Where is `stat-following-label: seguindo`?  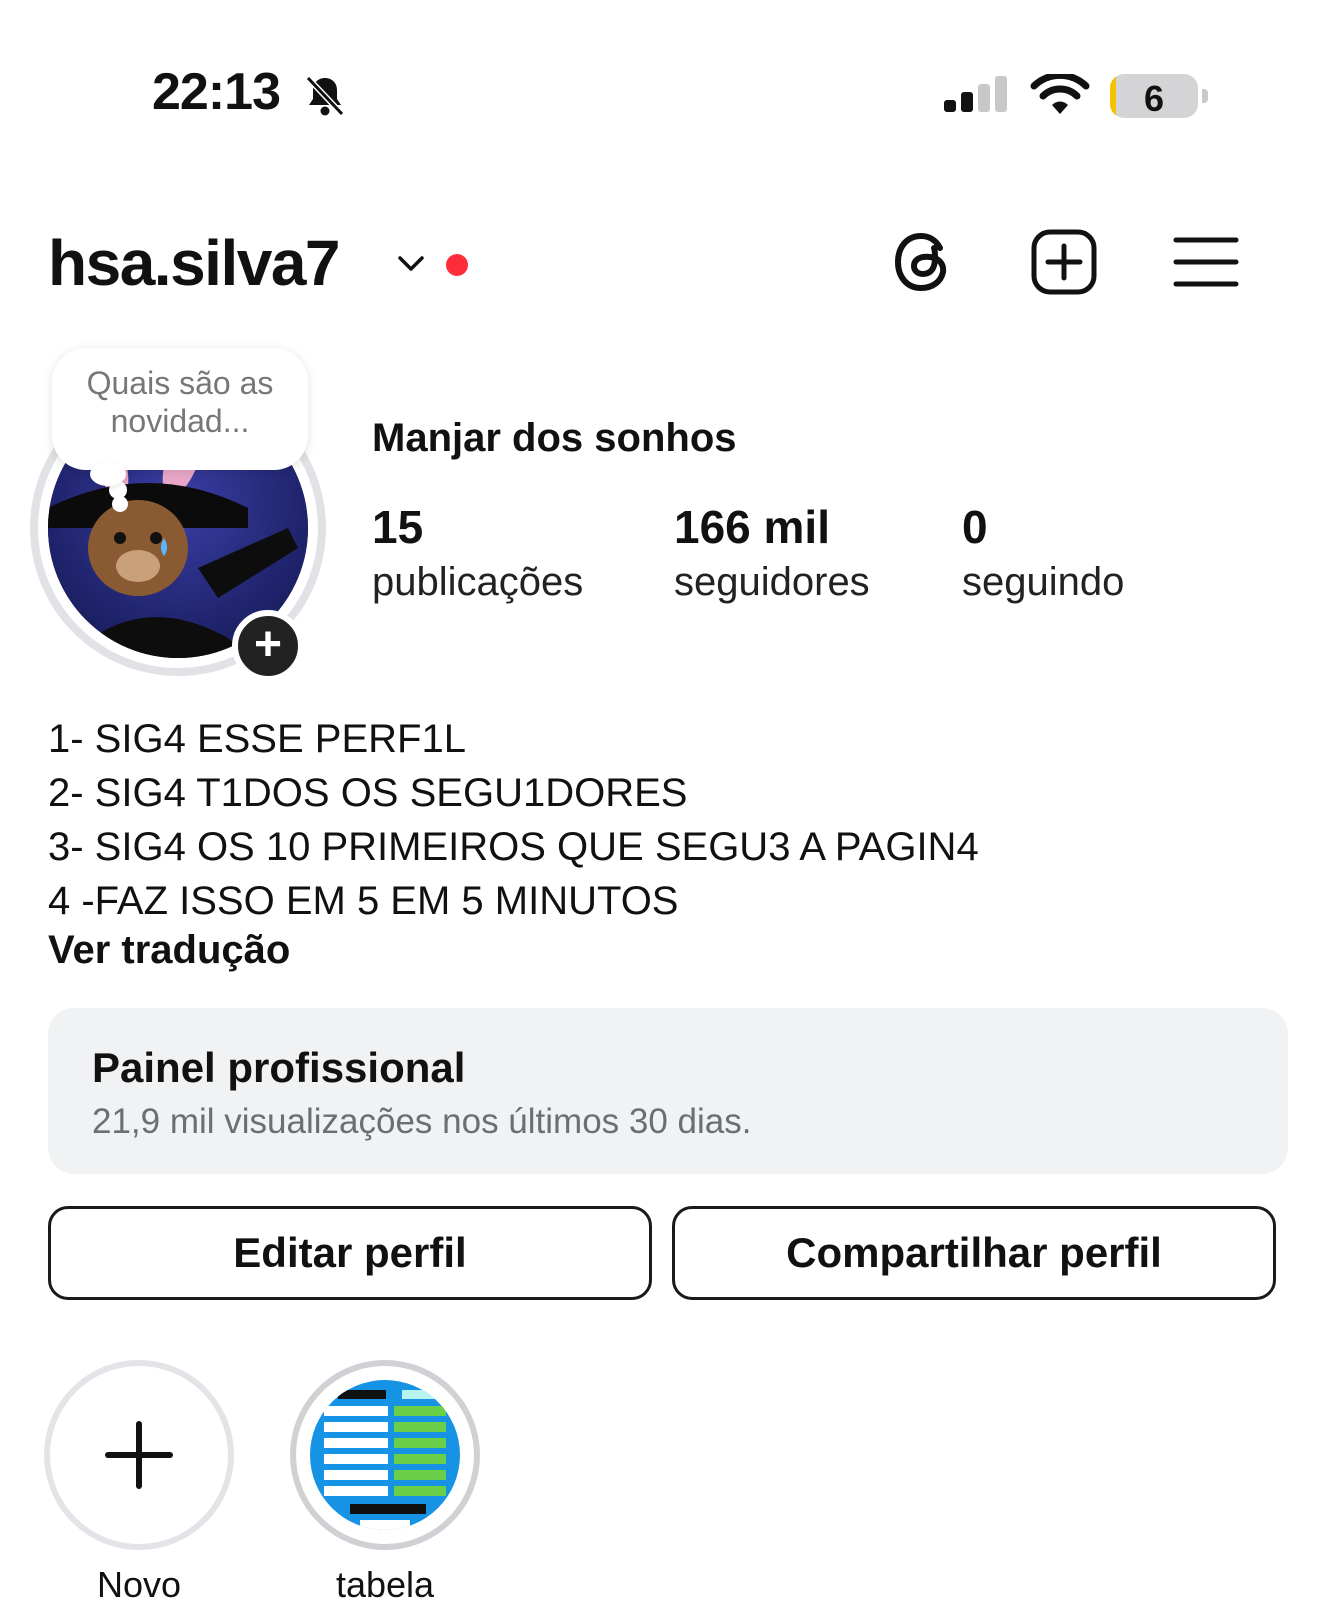
stat-following-label: seguindo is located at coordinates (1043, 582).